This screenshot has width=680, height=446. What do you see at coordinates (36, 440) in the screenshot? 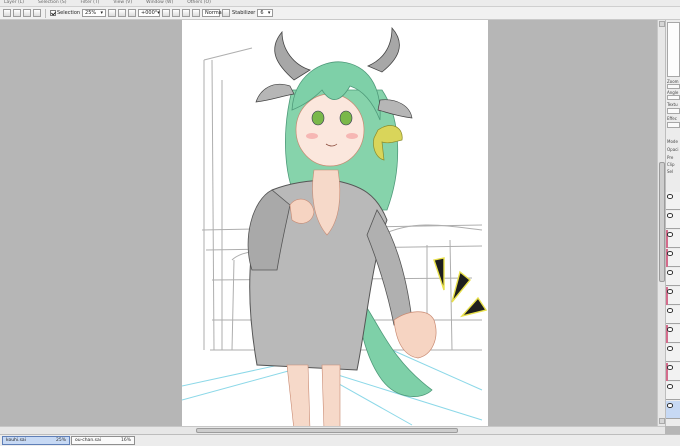
I see `document-tab-kouhi: kouhi.sai 25%` at bounding box center [36, 440].